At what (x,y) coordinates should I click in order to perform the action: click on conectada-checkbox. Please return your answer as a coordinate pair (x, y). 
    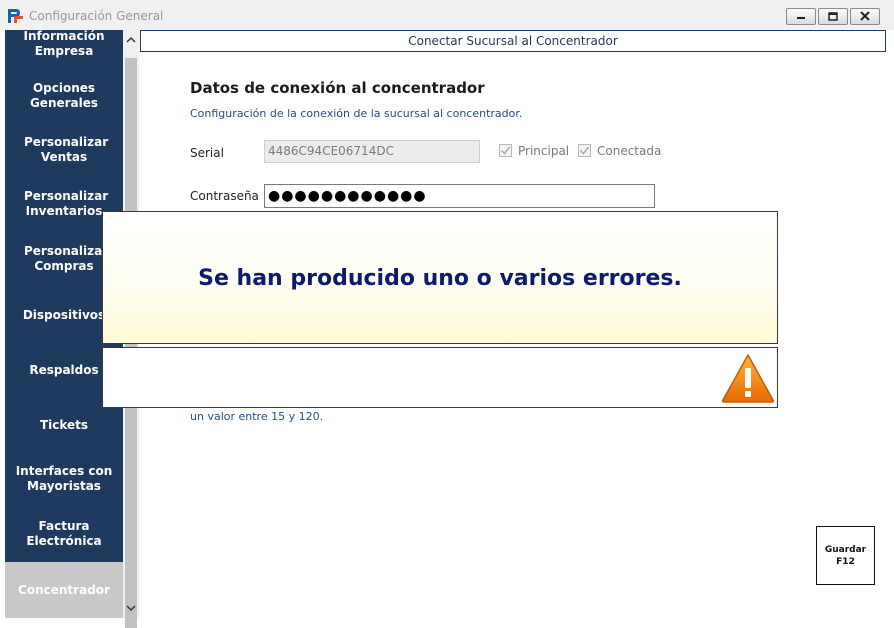
    Looking at the image, I should click on (584, 150).